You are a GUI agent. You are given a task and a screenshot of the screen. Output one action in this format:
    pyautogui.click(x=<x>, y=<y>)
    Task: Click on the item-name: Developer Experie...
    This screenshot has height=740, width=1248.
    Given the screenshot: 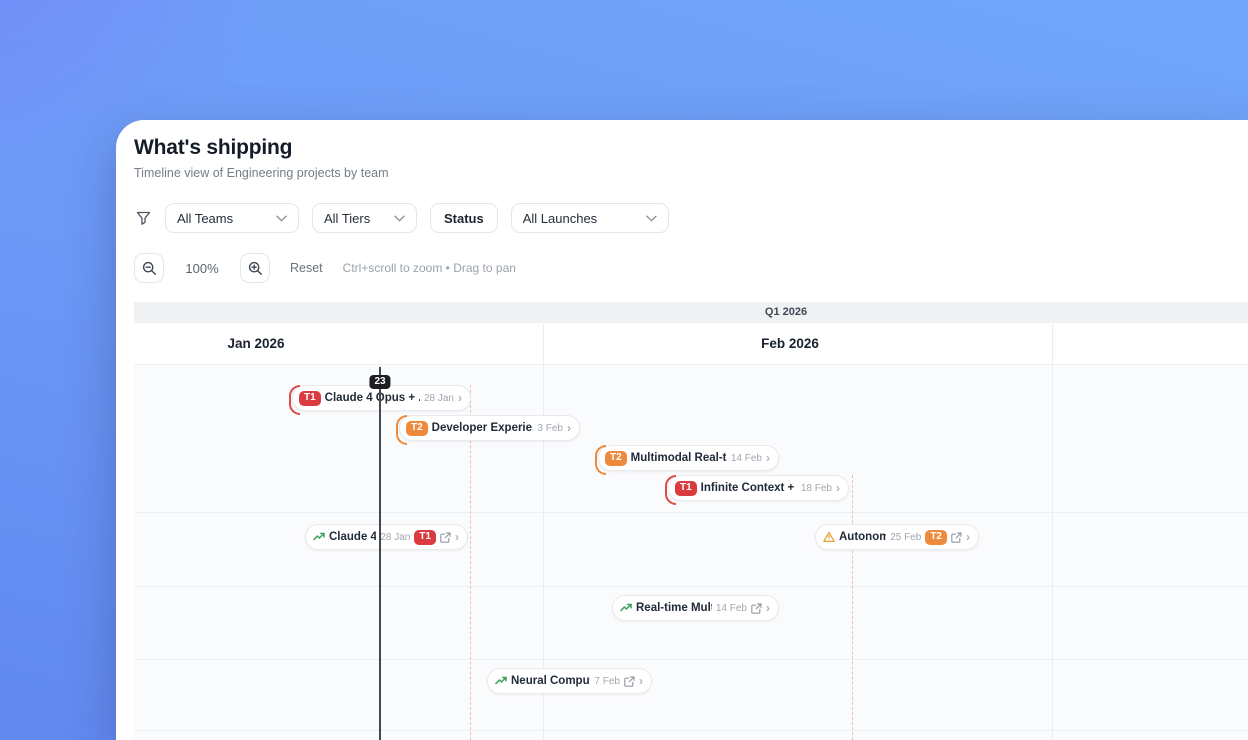 What is the action you would take?
    pyautogui.click(x=482, y=428)
    